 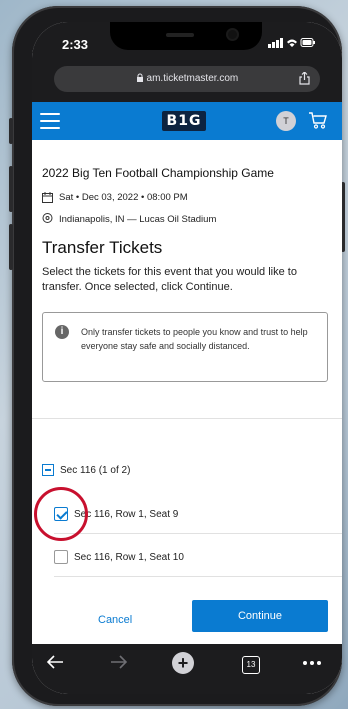 I want to click on status-bar: 2:33, so click(x=187, y=40).